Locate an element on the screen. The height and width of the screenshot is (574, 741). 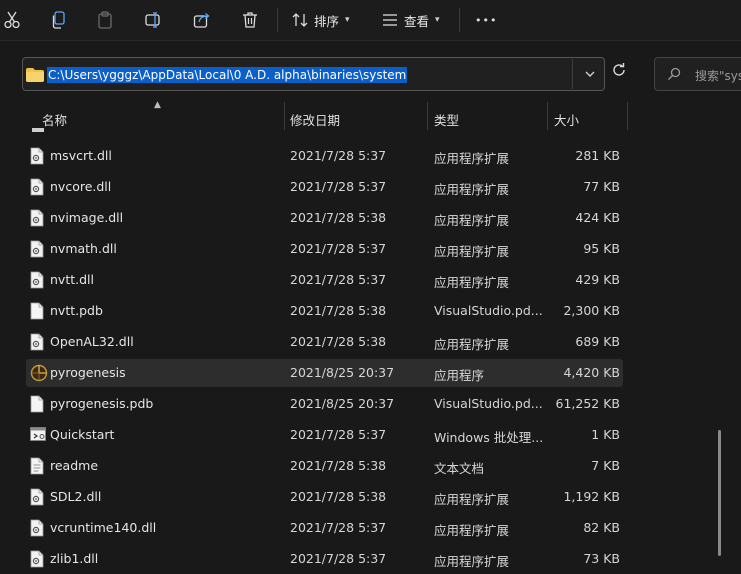
column-header-type: 类型 is located at coordinates (446, 119).